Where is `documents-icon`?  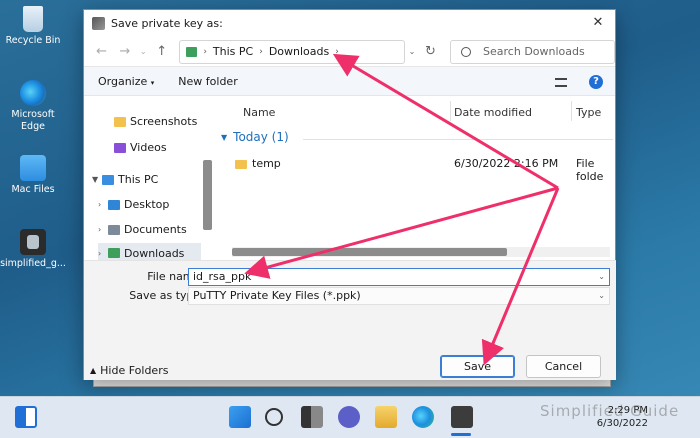 documents-icon is located at coordinates (114, 229).